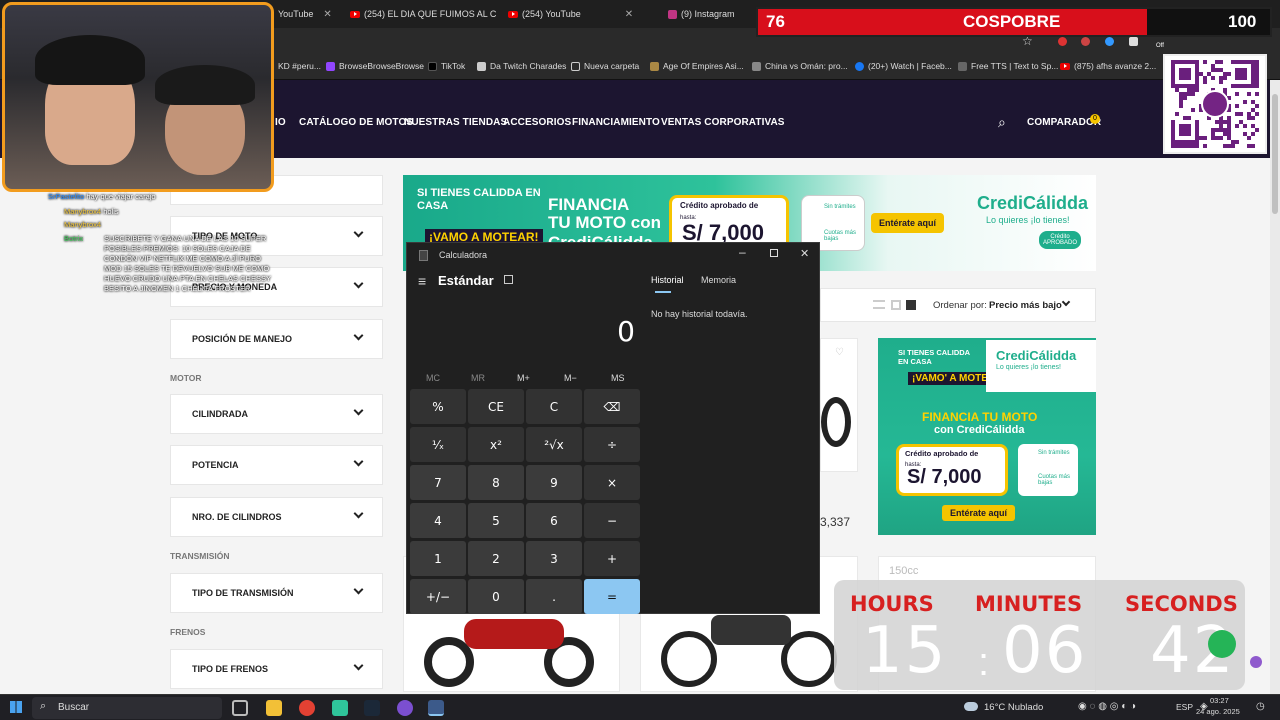 The width and height of the screenshot is (1280, 720). What do you see at coordinates (436, 708) in the screenshot?
I see `calculator-taskbar-icon` at bounding box center [436, 708].